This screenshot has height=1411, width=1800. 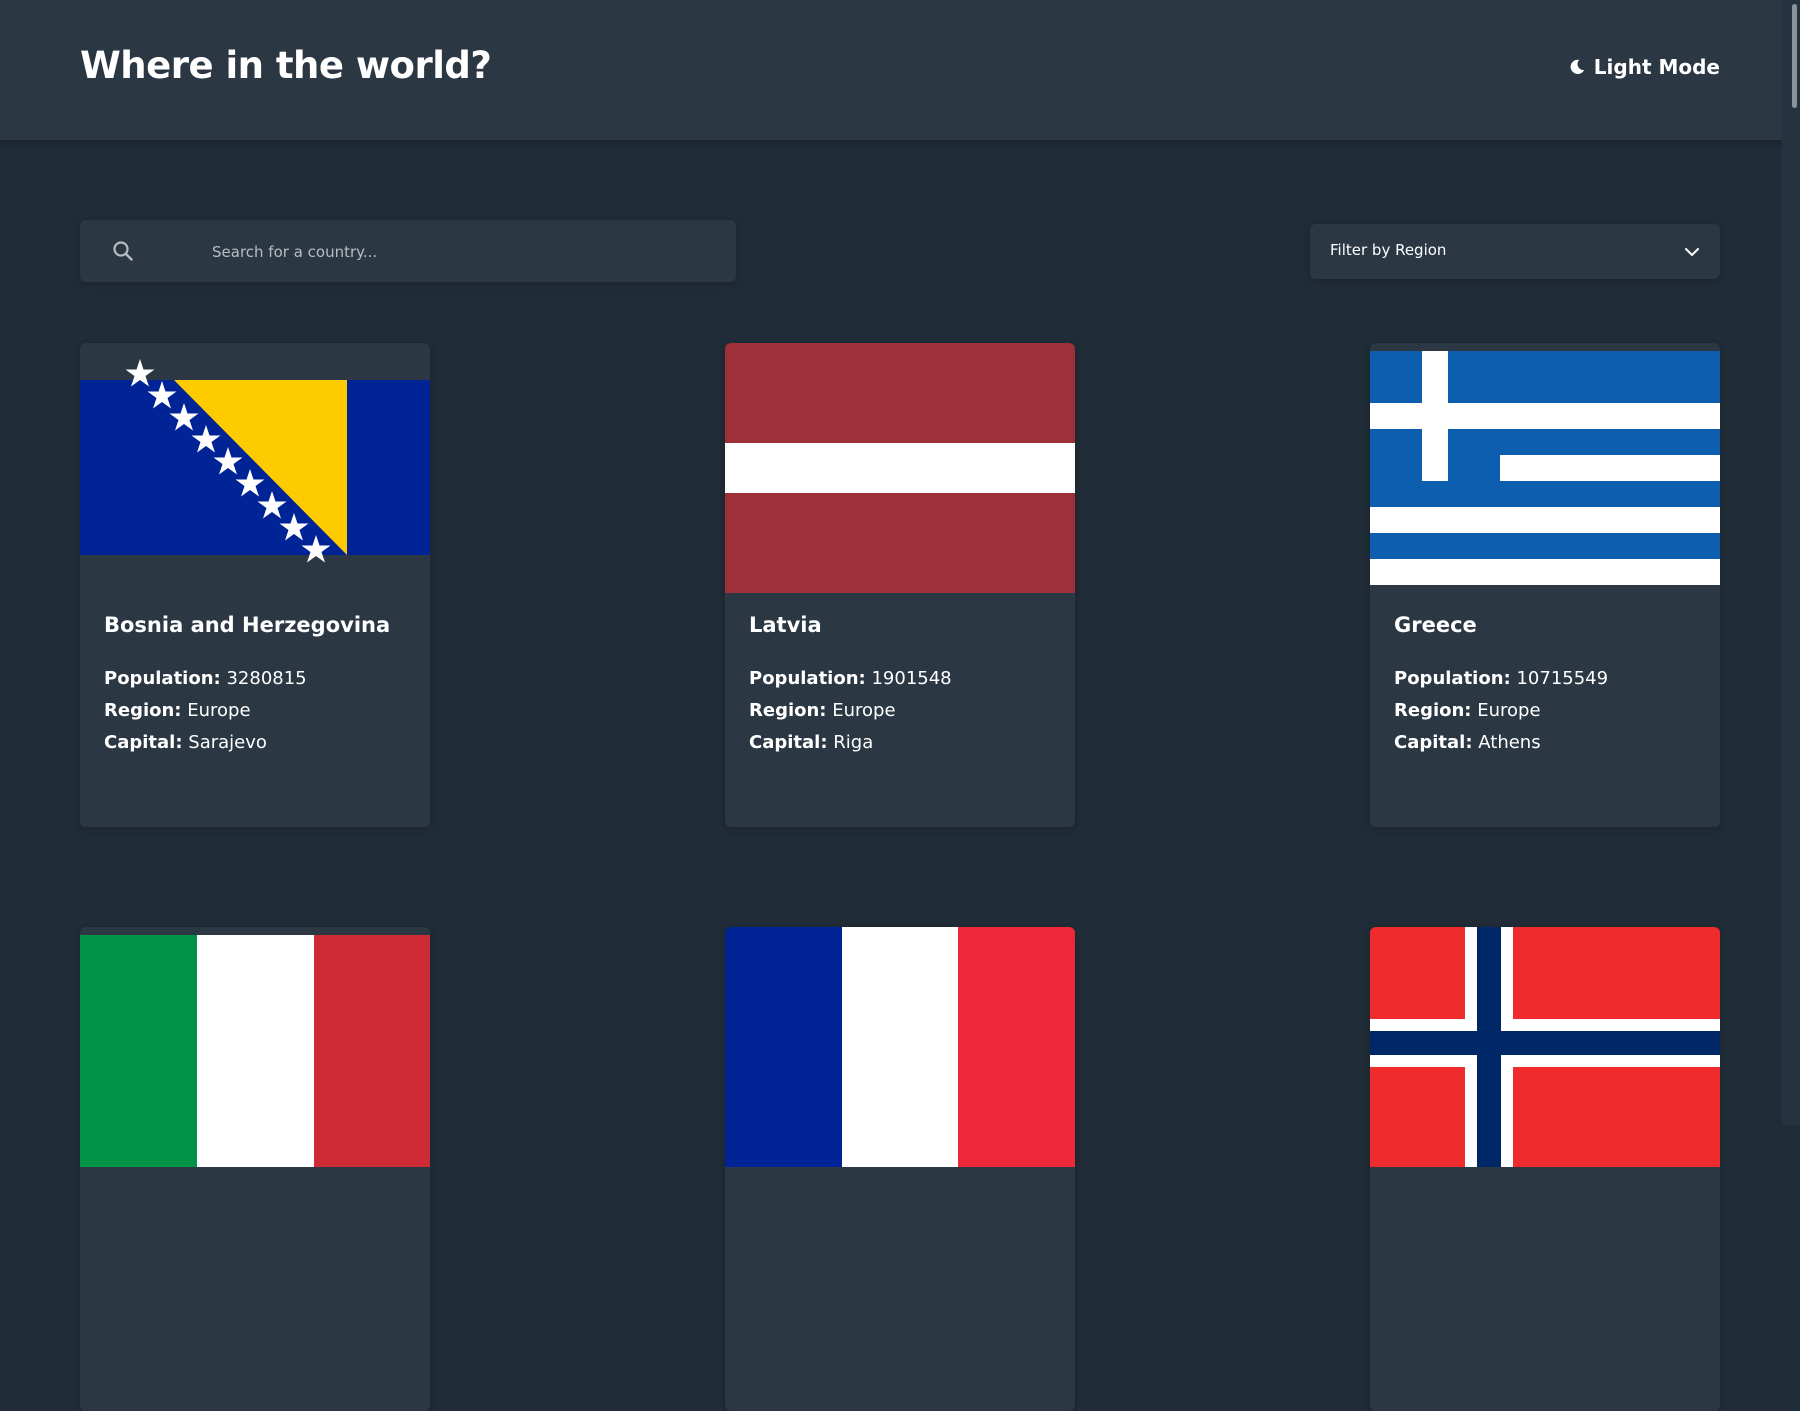 I want to click on country-name: Latvia, so click(x=785, y=625).